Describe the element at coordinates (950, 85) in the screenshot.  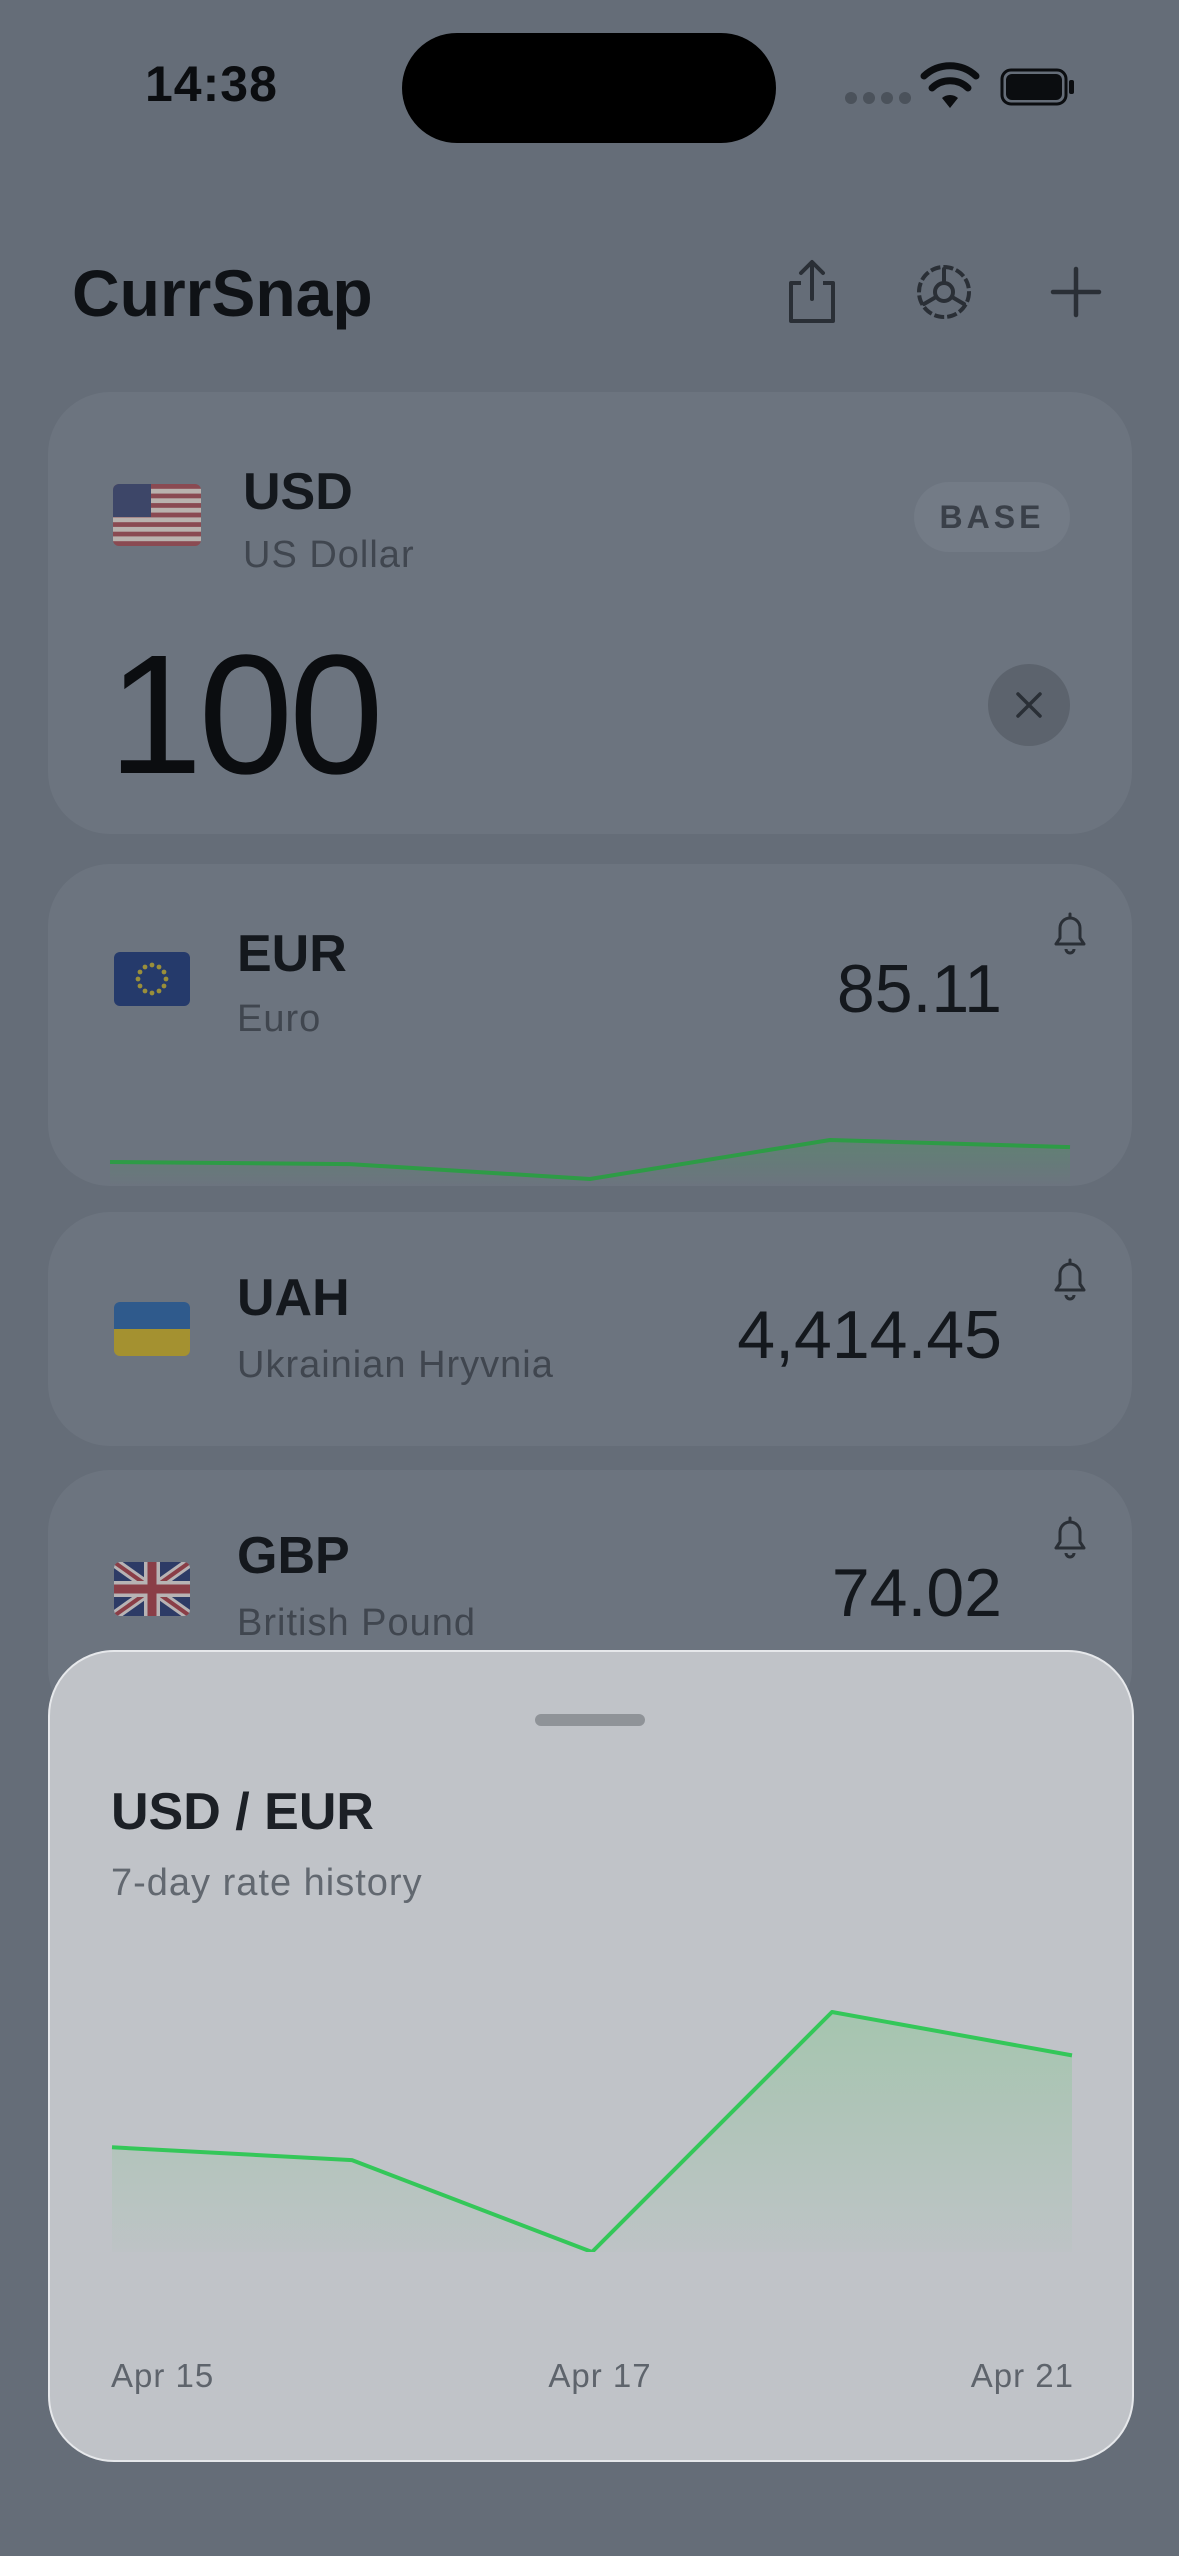
I see `wifi-icon` at that location.